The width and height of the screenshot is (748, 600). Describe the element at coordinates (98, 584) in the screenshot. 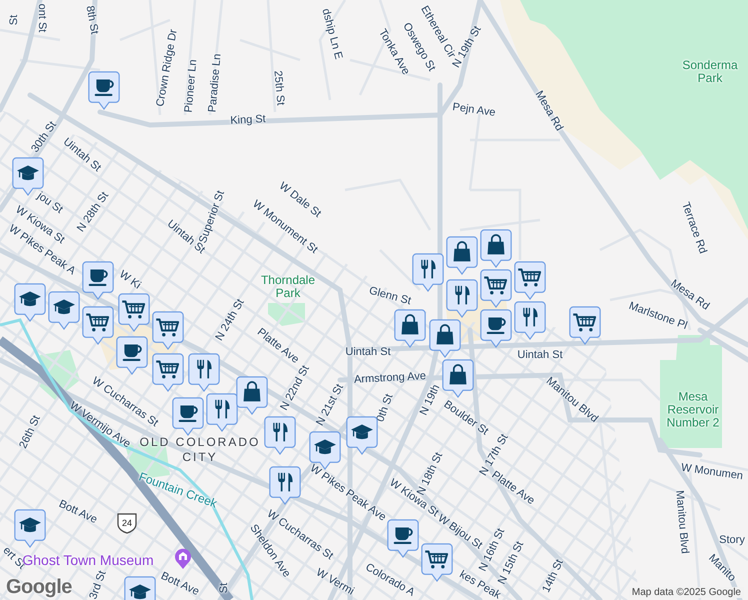

I see `street-label: 3rd St` at that location.